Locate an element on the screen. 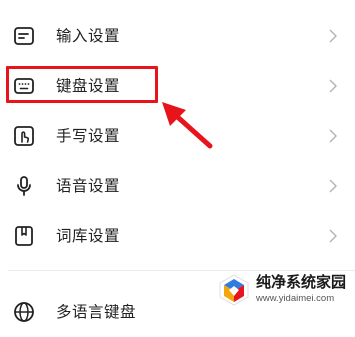  input-settings-icon is located at coordinates (24, 36).